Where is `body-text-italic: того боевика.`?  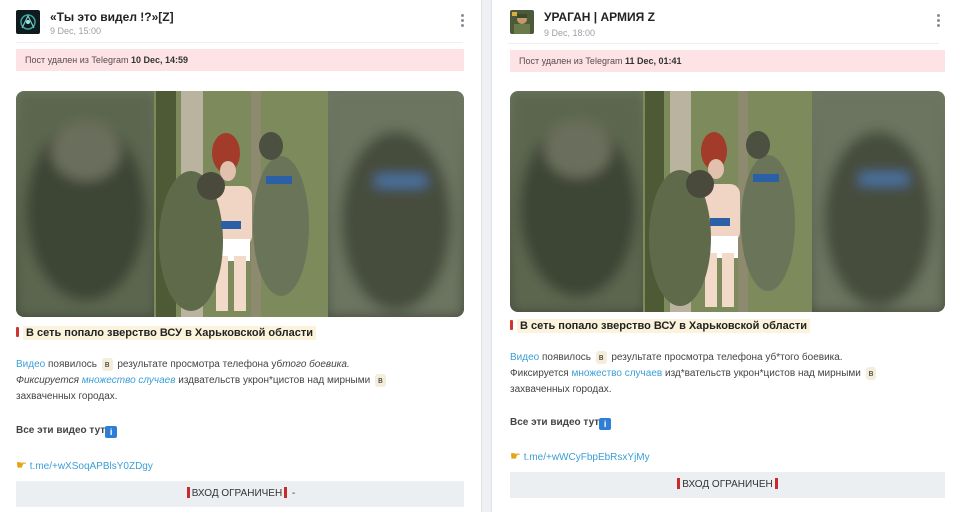
body-text-italic: того боевика. is located at coordinates (316, 364).